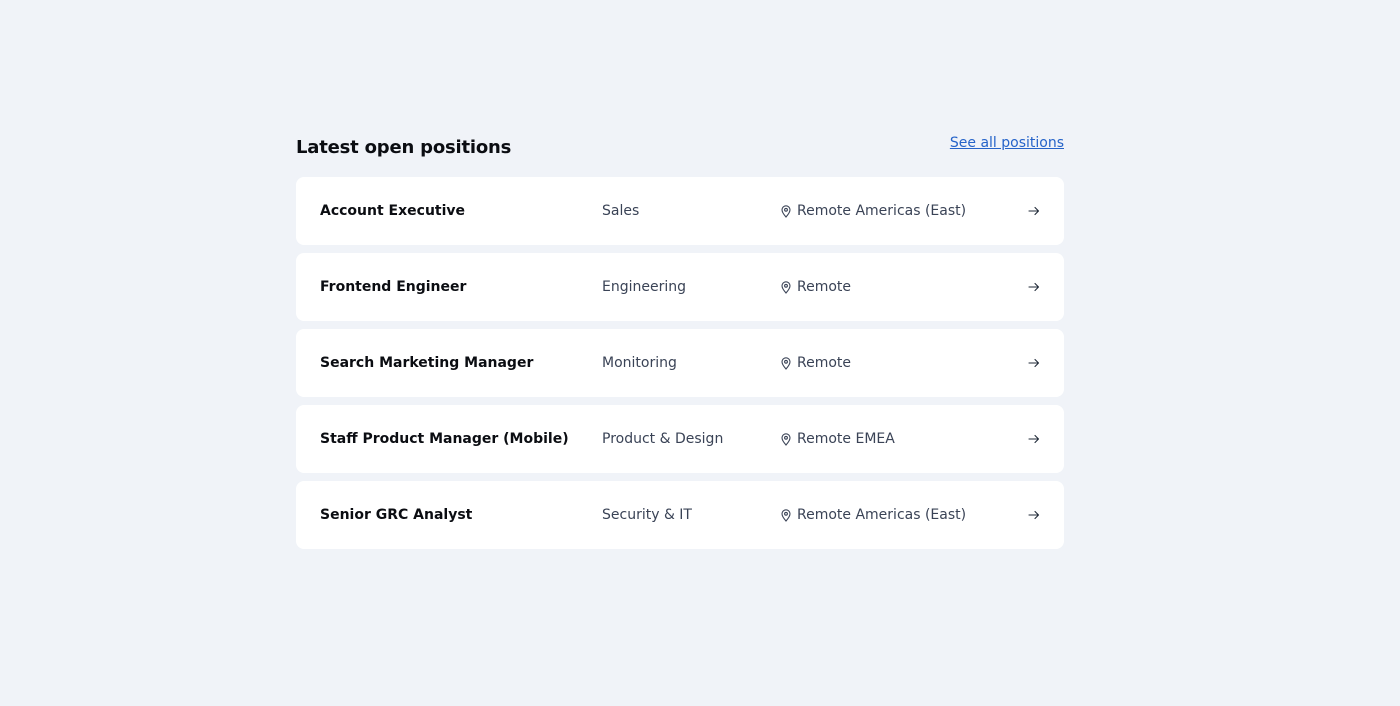  What do you see at coordinates (393, 287) in the screenshot?
I see `position-title: Frontend Engineer` at bounding box center [393, 287].